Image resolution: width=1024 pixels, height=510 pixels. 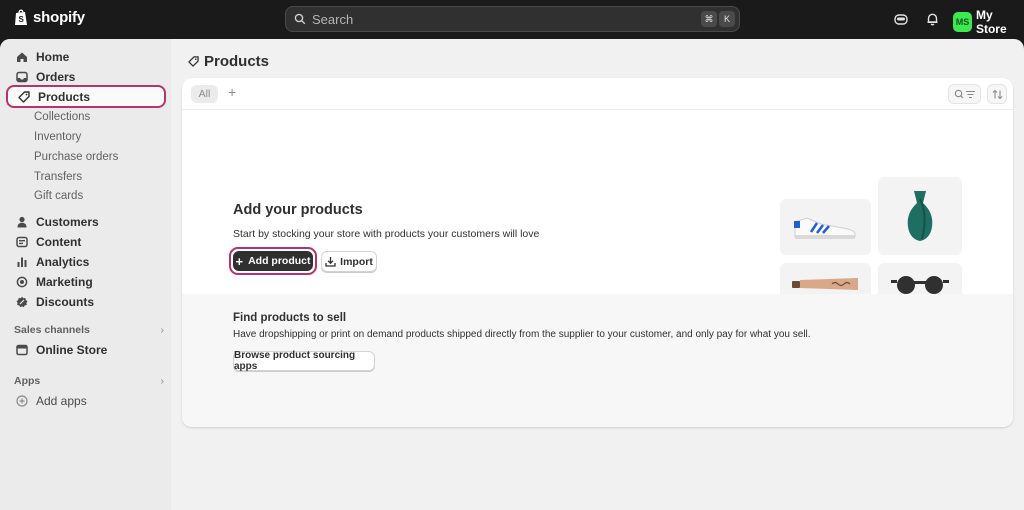 I want to click on bar-chart-icon, so click(x=22, y=262).